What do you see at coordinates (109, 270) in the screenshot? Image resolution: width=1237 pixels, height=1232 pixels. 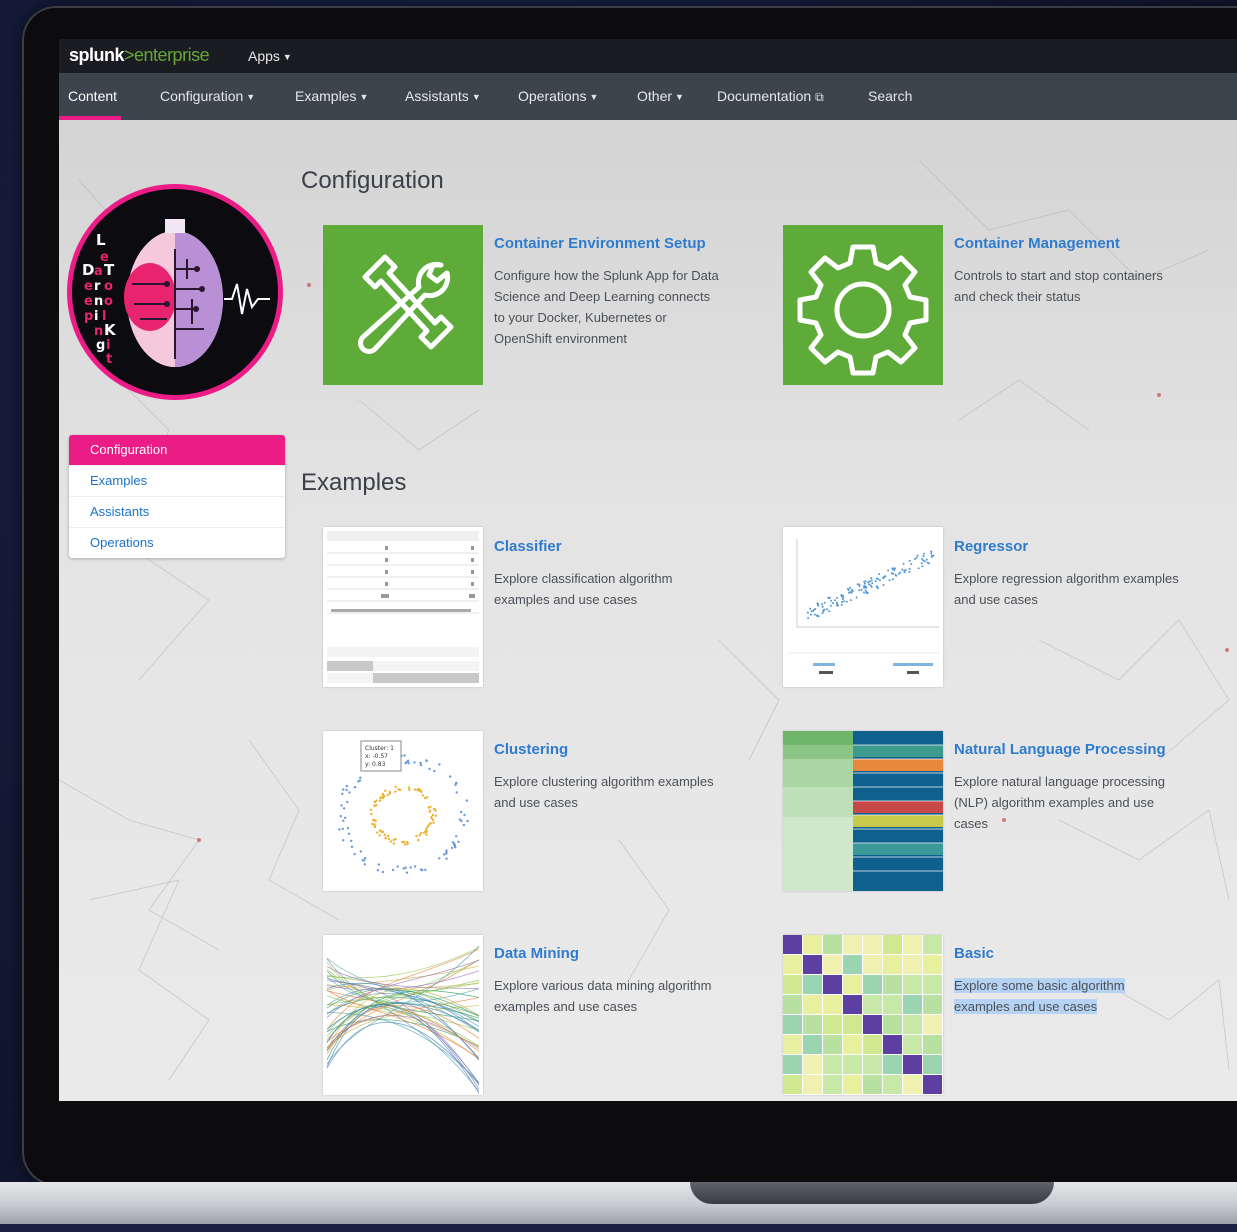 I see `svg-text: T` at bounding box center [109, 270].